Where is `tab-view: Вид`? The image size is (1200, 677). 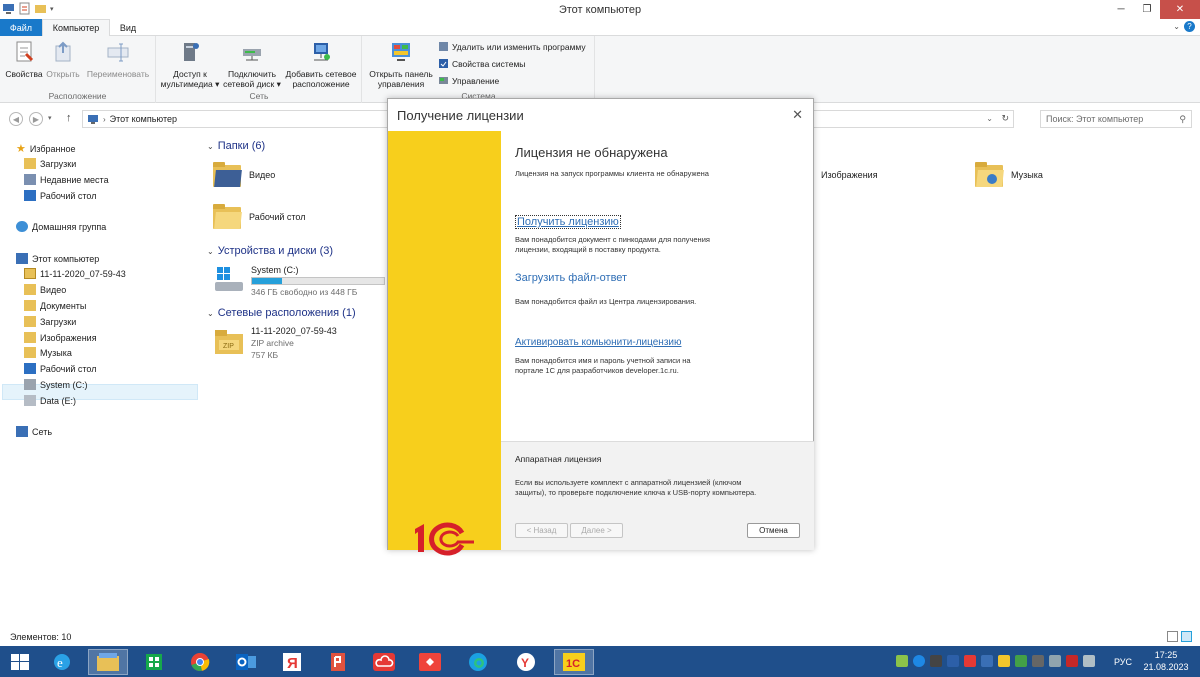
tab-view: Вид is located at coordinates (128, 27).